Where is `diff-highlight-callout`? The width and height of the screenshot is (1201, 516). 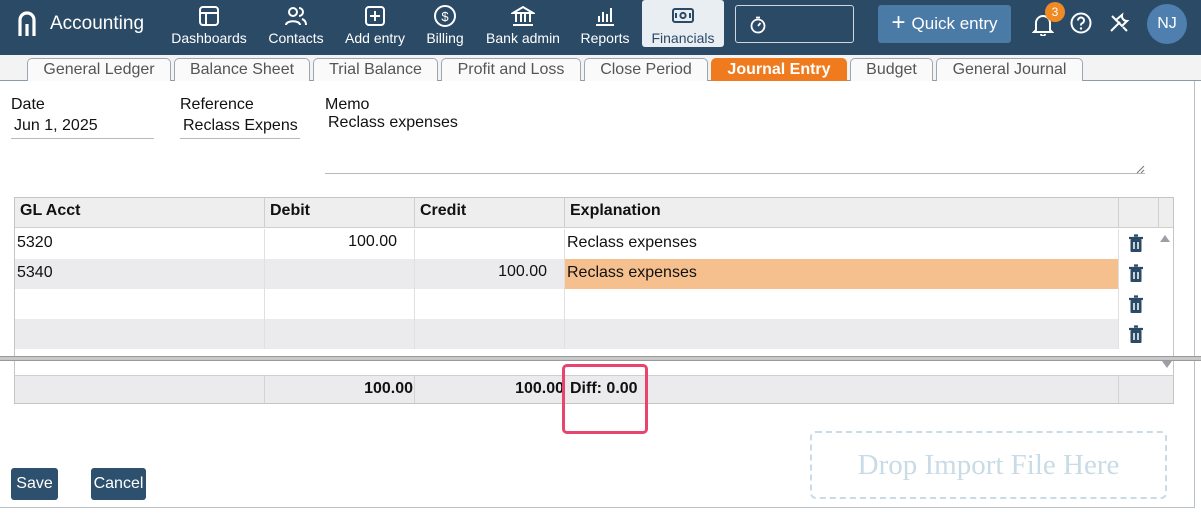
diff-highlight-callout is located at coordinates (605, 399).